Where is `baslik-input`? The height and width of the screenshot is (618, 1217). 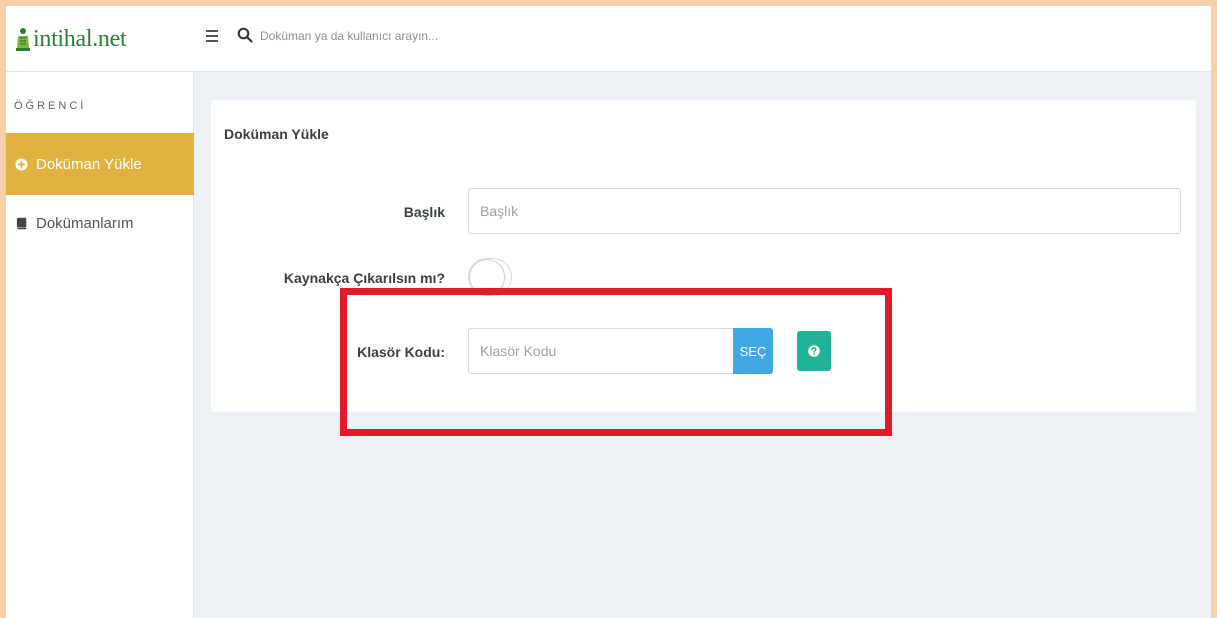 baslik-input is located at coordinates (824, 211).